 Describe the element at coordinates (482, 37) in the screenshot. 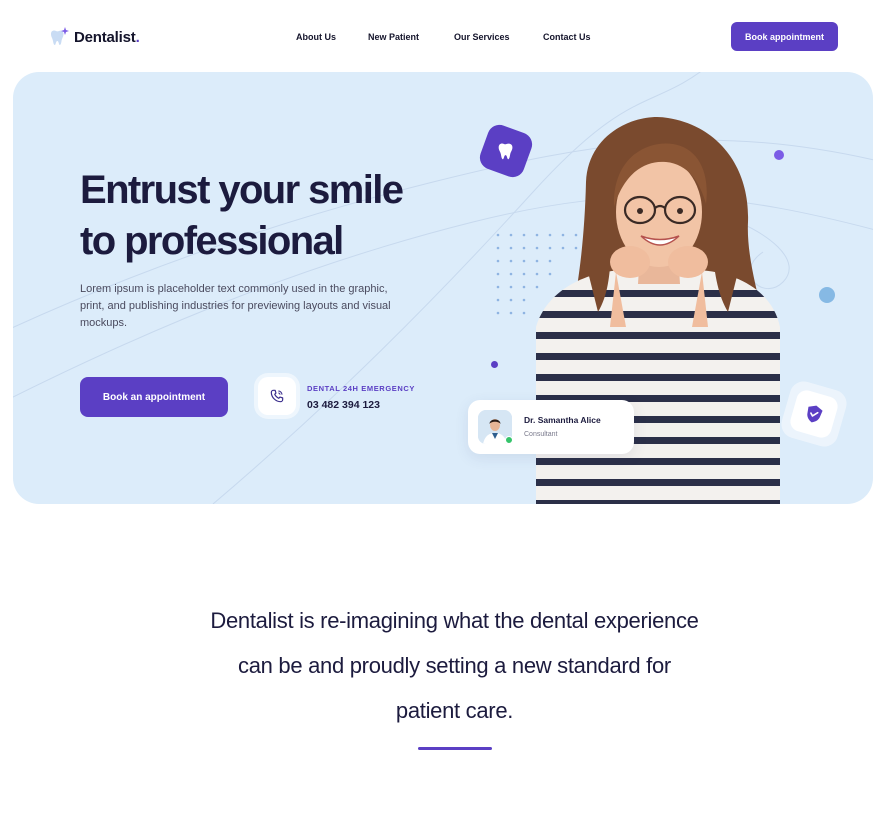

I see `nav-link-our-services: Our Services` at that location.